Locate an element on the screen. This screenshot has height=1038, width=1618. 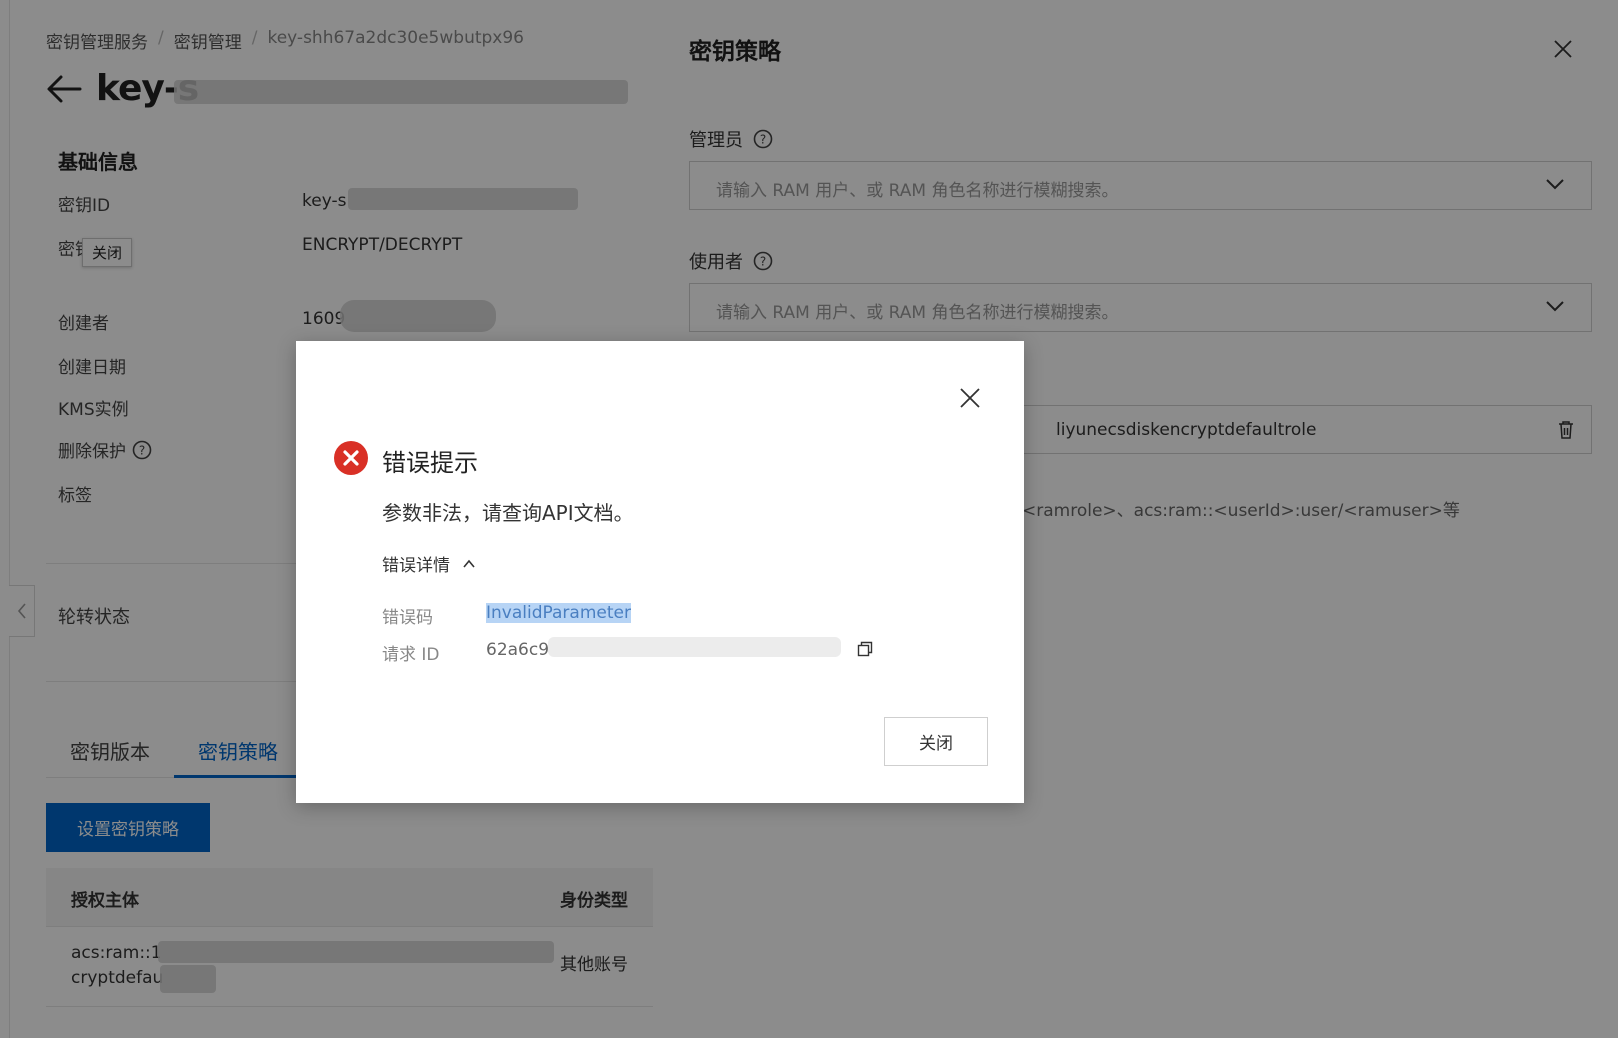
close-button: 关闭 is located at coordinates (936, 741).